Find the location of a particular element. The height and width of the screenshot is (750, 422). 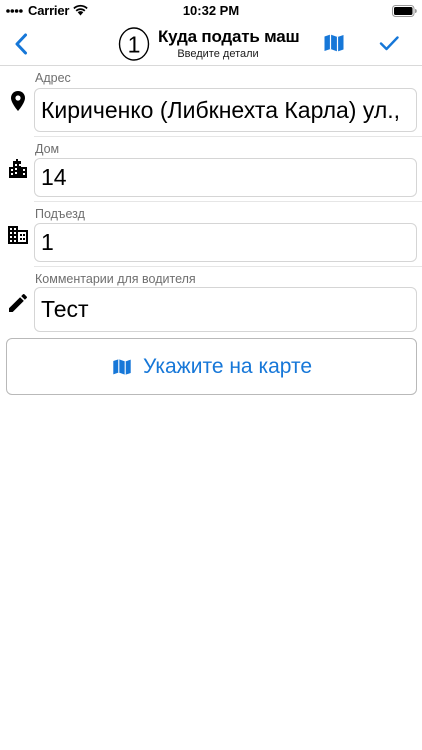

navigation-bar: 1 Куда подать маш Введите детали is located at coordinates (211, 44).